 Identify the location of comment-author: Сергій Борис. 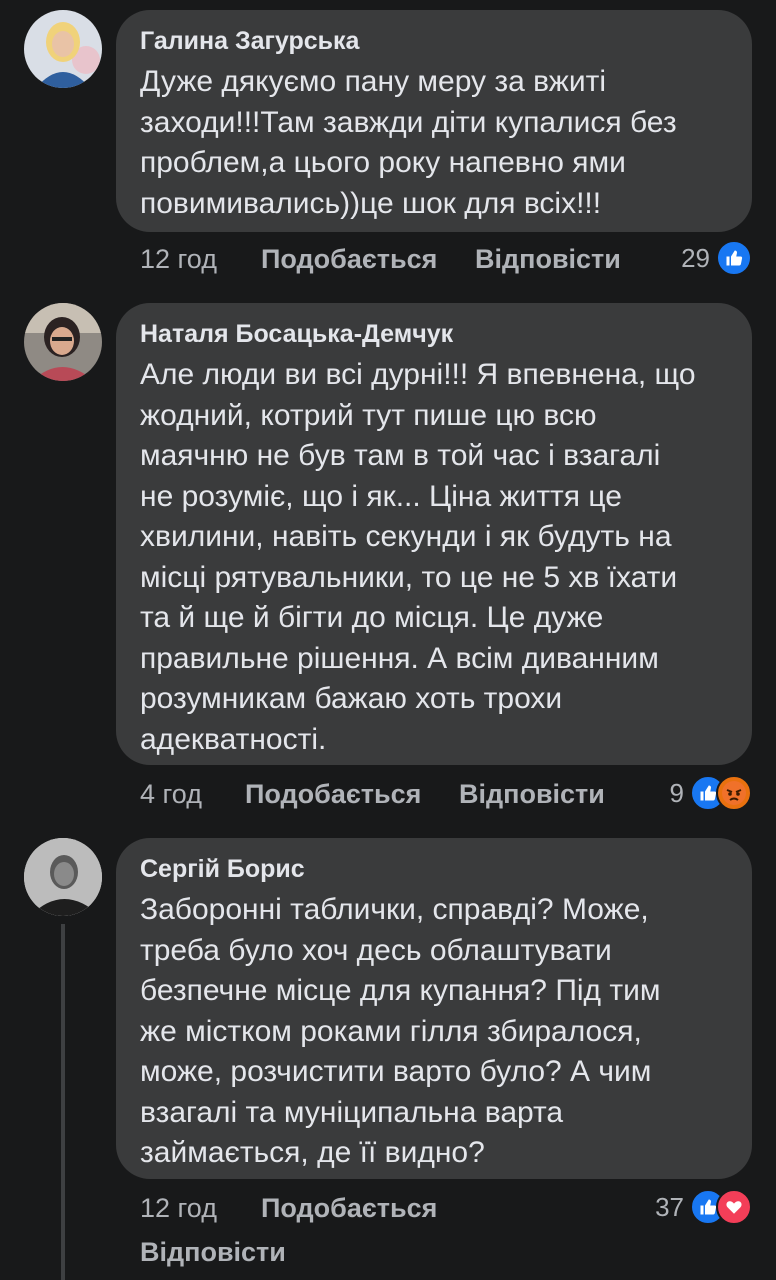
(434, 869).